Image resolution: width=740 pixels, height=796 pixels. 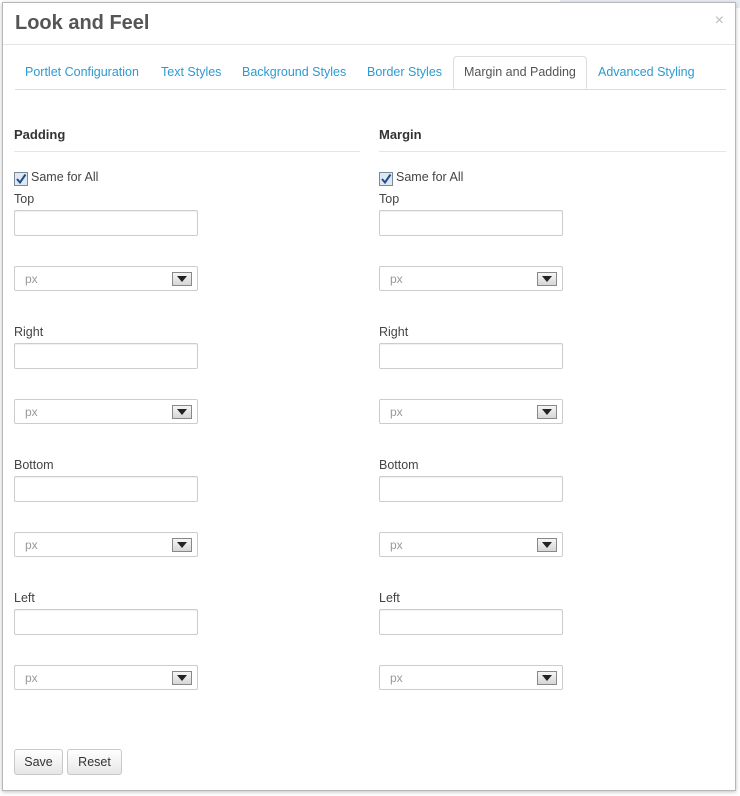 What do you see at coordinates (471, 677) in the screenshot?
I see `margin-left-unit-select: px` at bounding box center [471, 677].